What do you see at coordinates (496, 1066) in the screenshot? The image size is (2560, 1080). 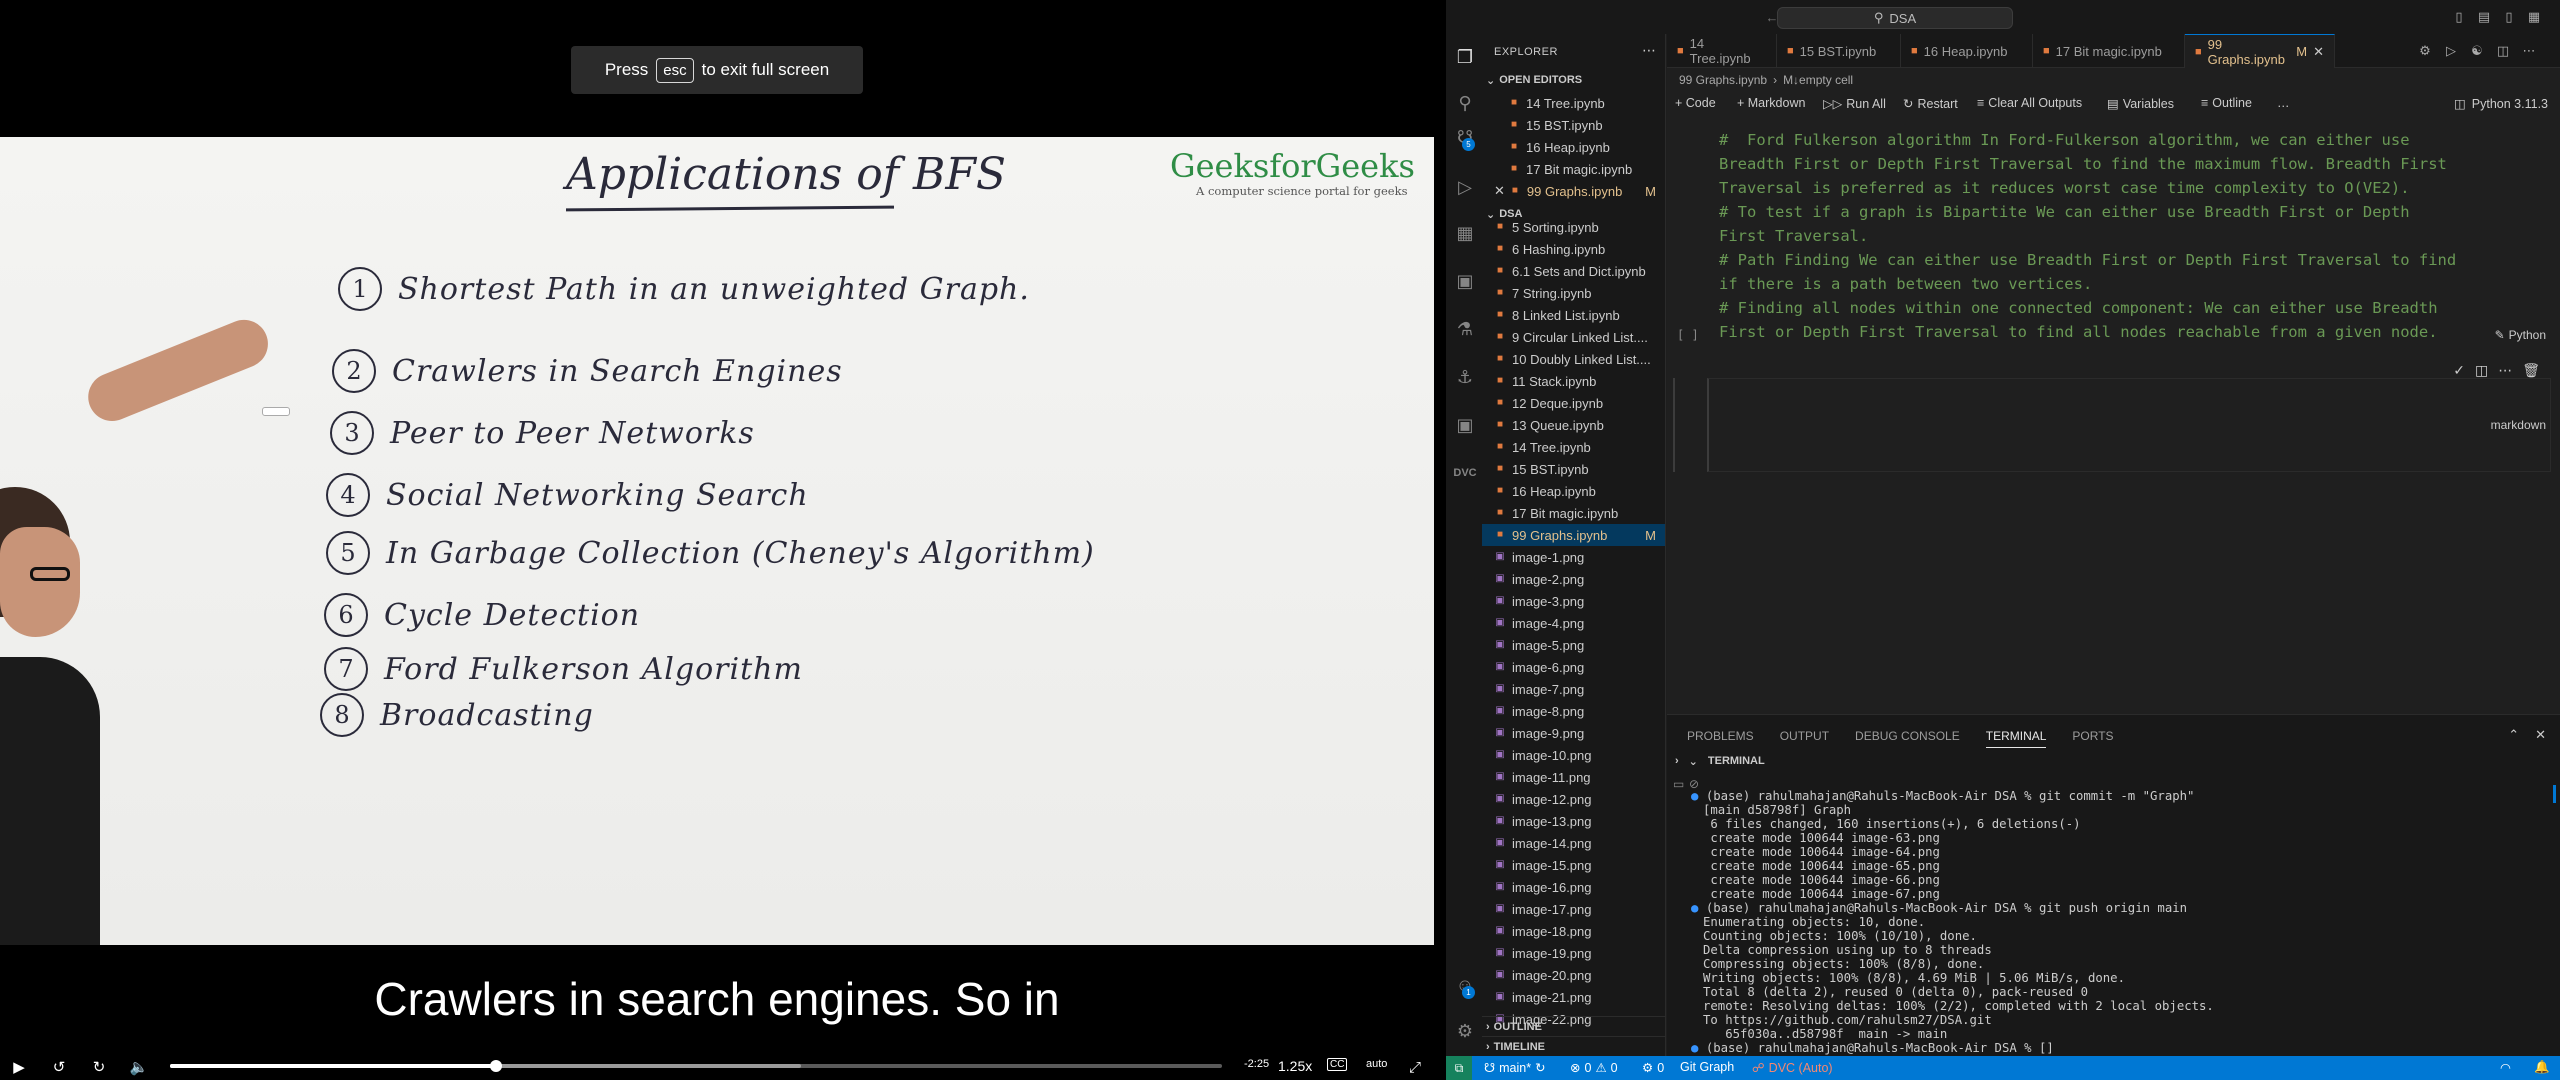 I see `seek-thumb` at bounding box center [496, 1066].